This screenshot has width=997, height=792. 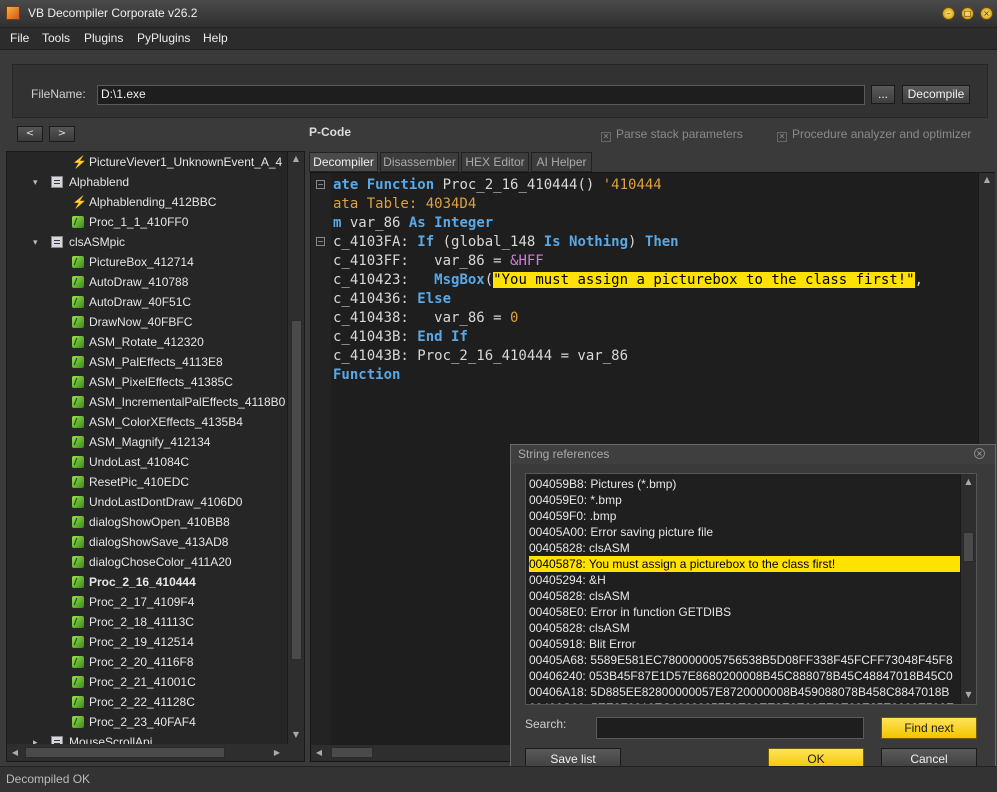 I want to click on scroll-right-icon: ▶, so click(x=277, y=752).